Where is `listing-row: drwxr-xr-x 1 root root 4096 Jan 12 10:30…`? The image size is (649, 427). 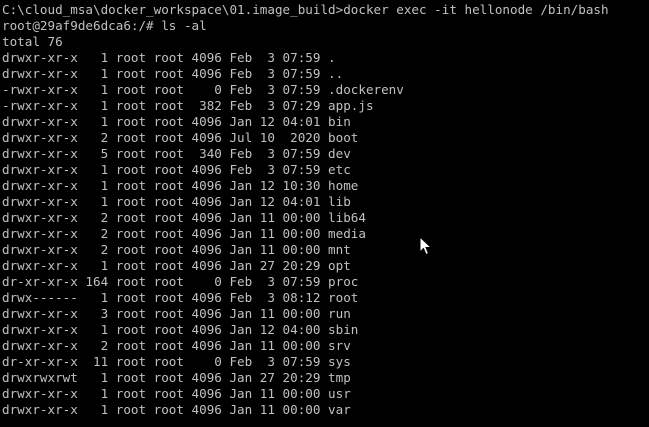 listing-row: drwxr-xr-x 1 root root 4096 Jan 12 10:30… is located at coordinates (180, 185).